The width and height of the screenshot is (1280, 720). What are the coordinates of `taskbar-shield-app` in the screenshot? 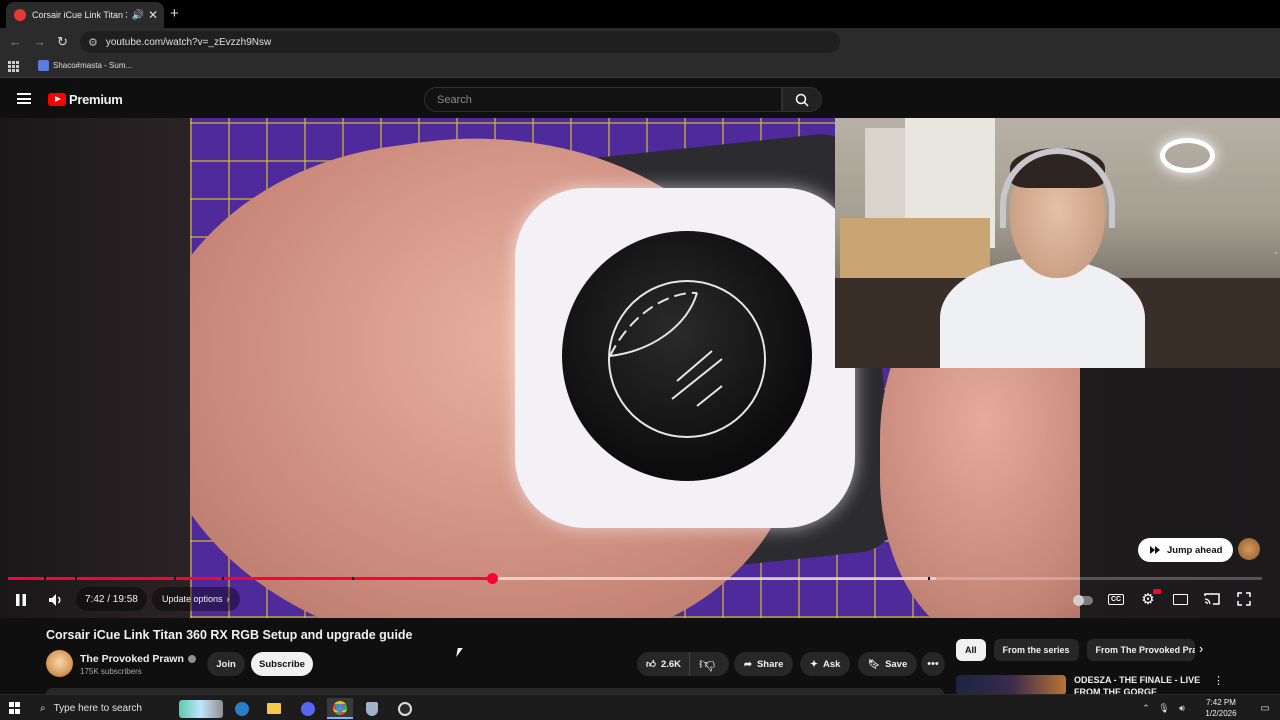 It's located at (372, 708).